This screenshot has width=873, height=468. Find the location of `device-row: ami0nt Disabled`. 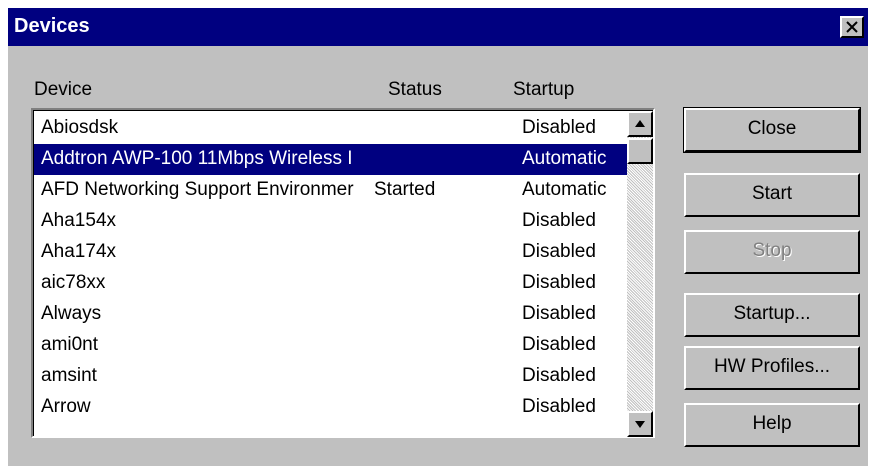

device-row: ami0nt Disabled is located at coordinates (332, 345).